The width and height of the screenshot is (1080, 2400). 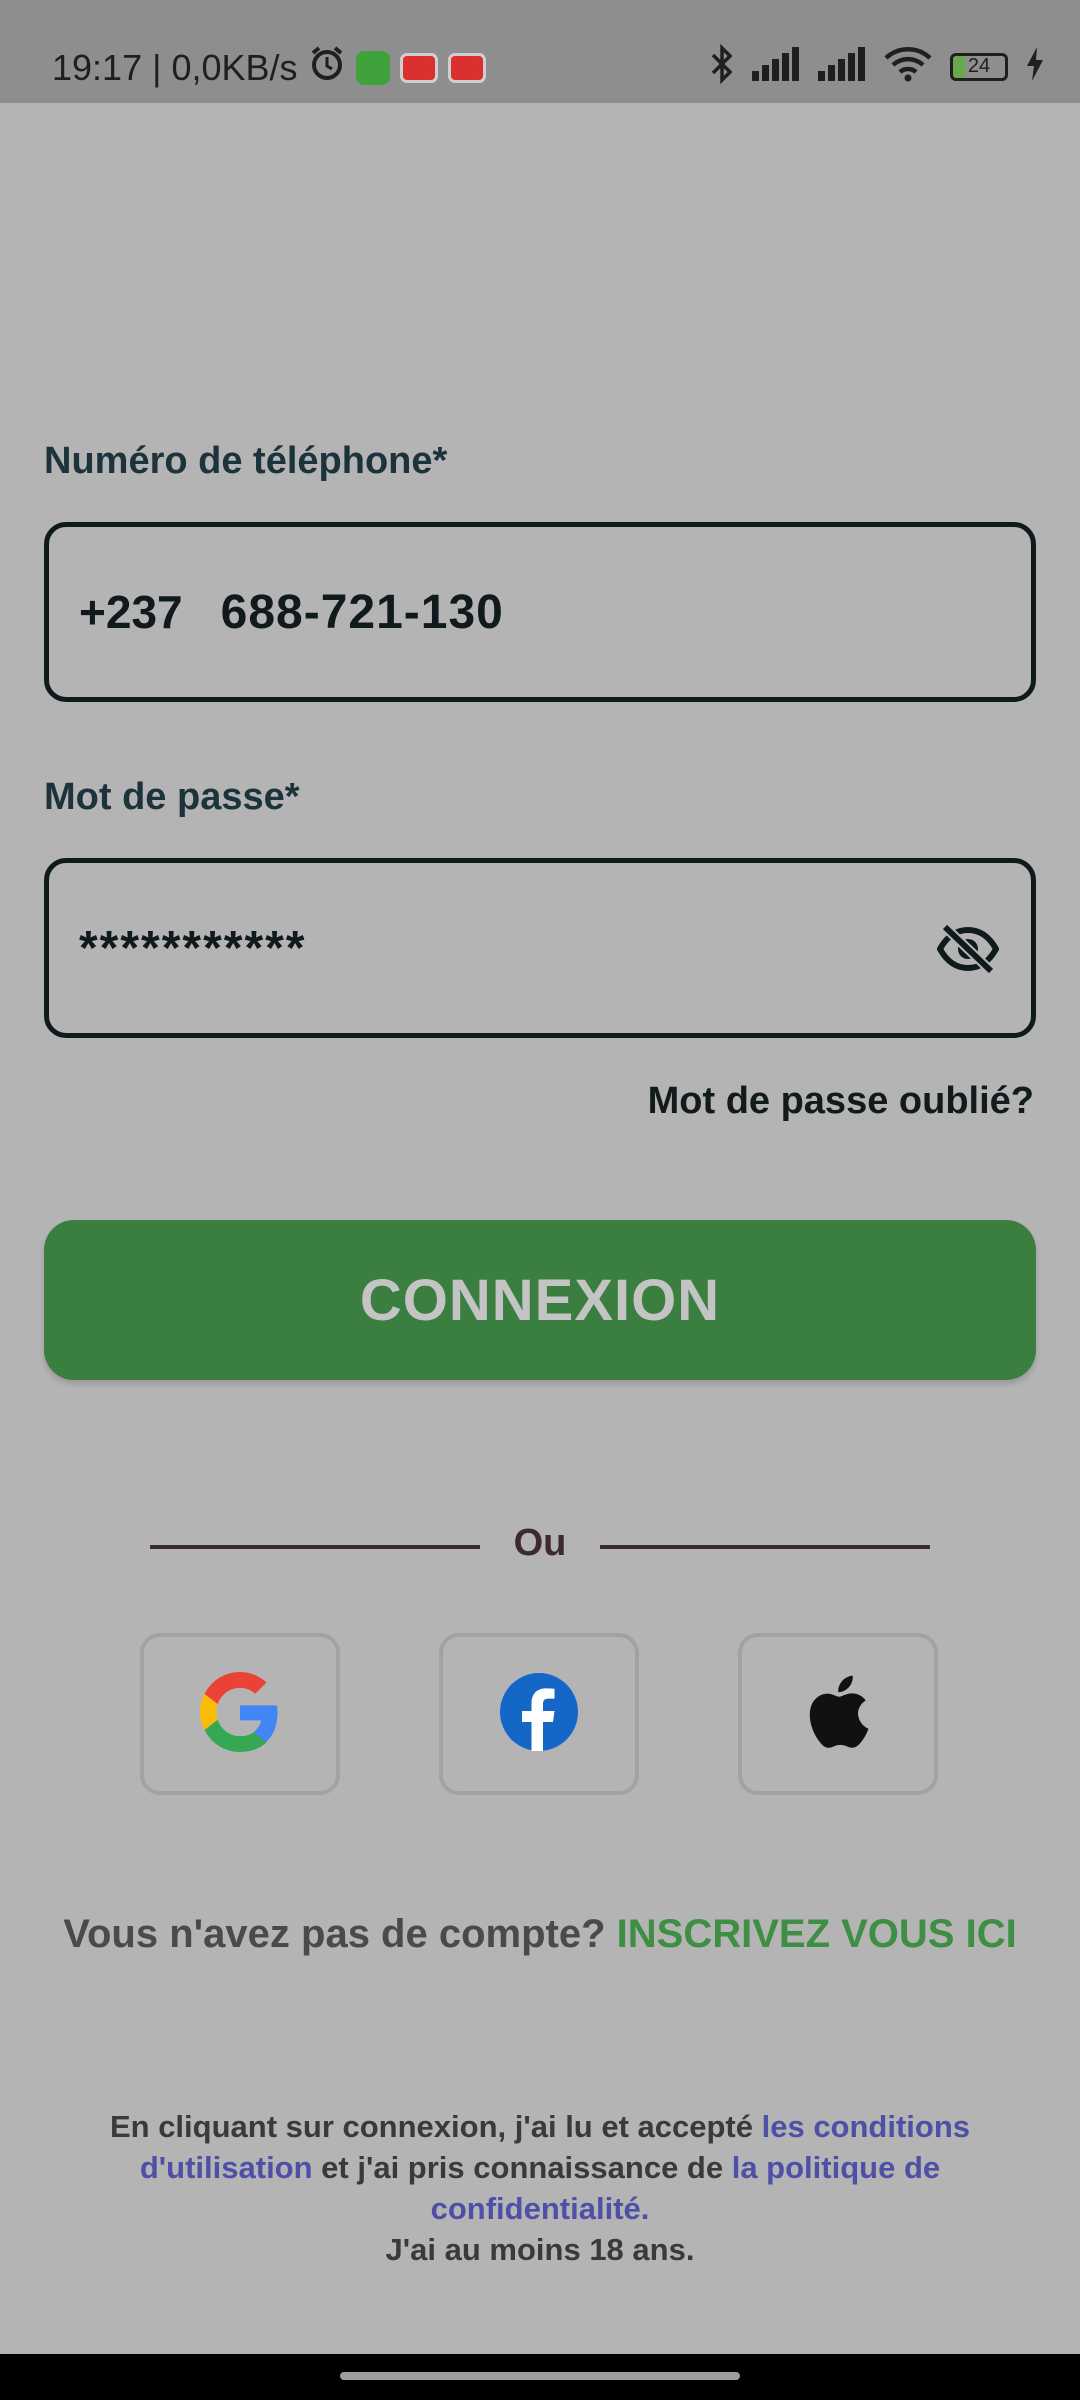 I want to click on apple-login-button, so click(x=838, y=1714).